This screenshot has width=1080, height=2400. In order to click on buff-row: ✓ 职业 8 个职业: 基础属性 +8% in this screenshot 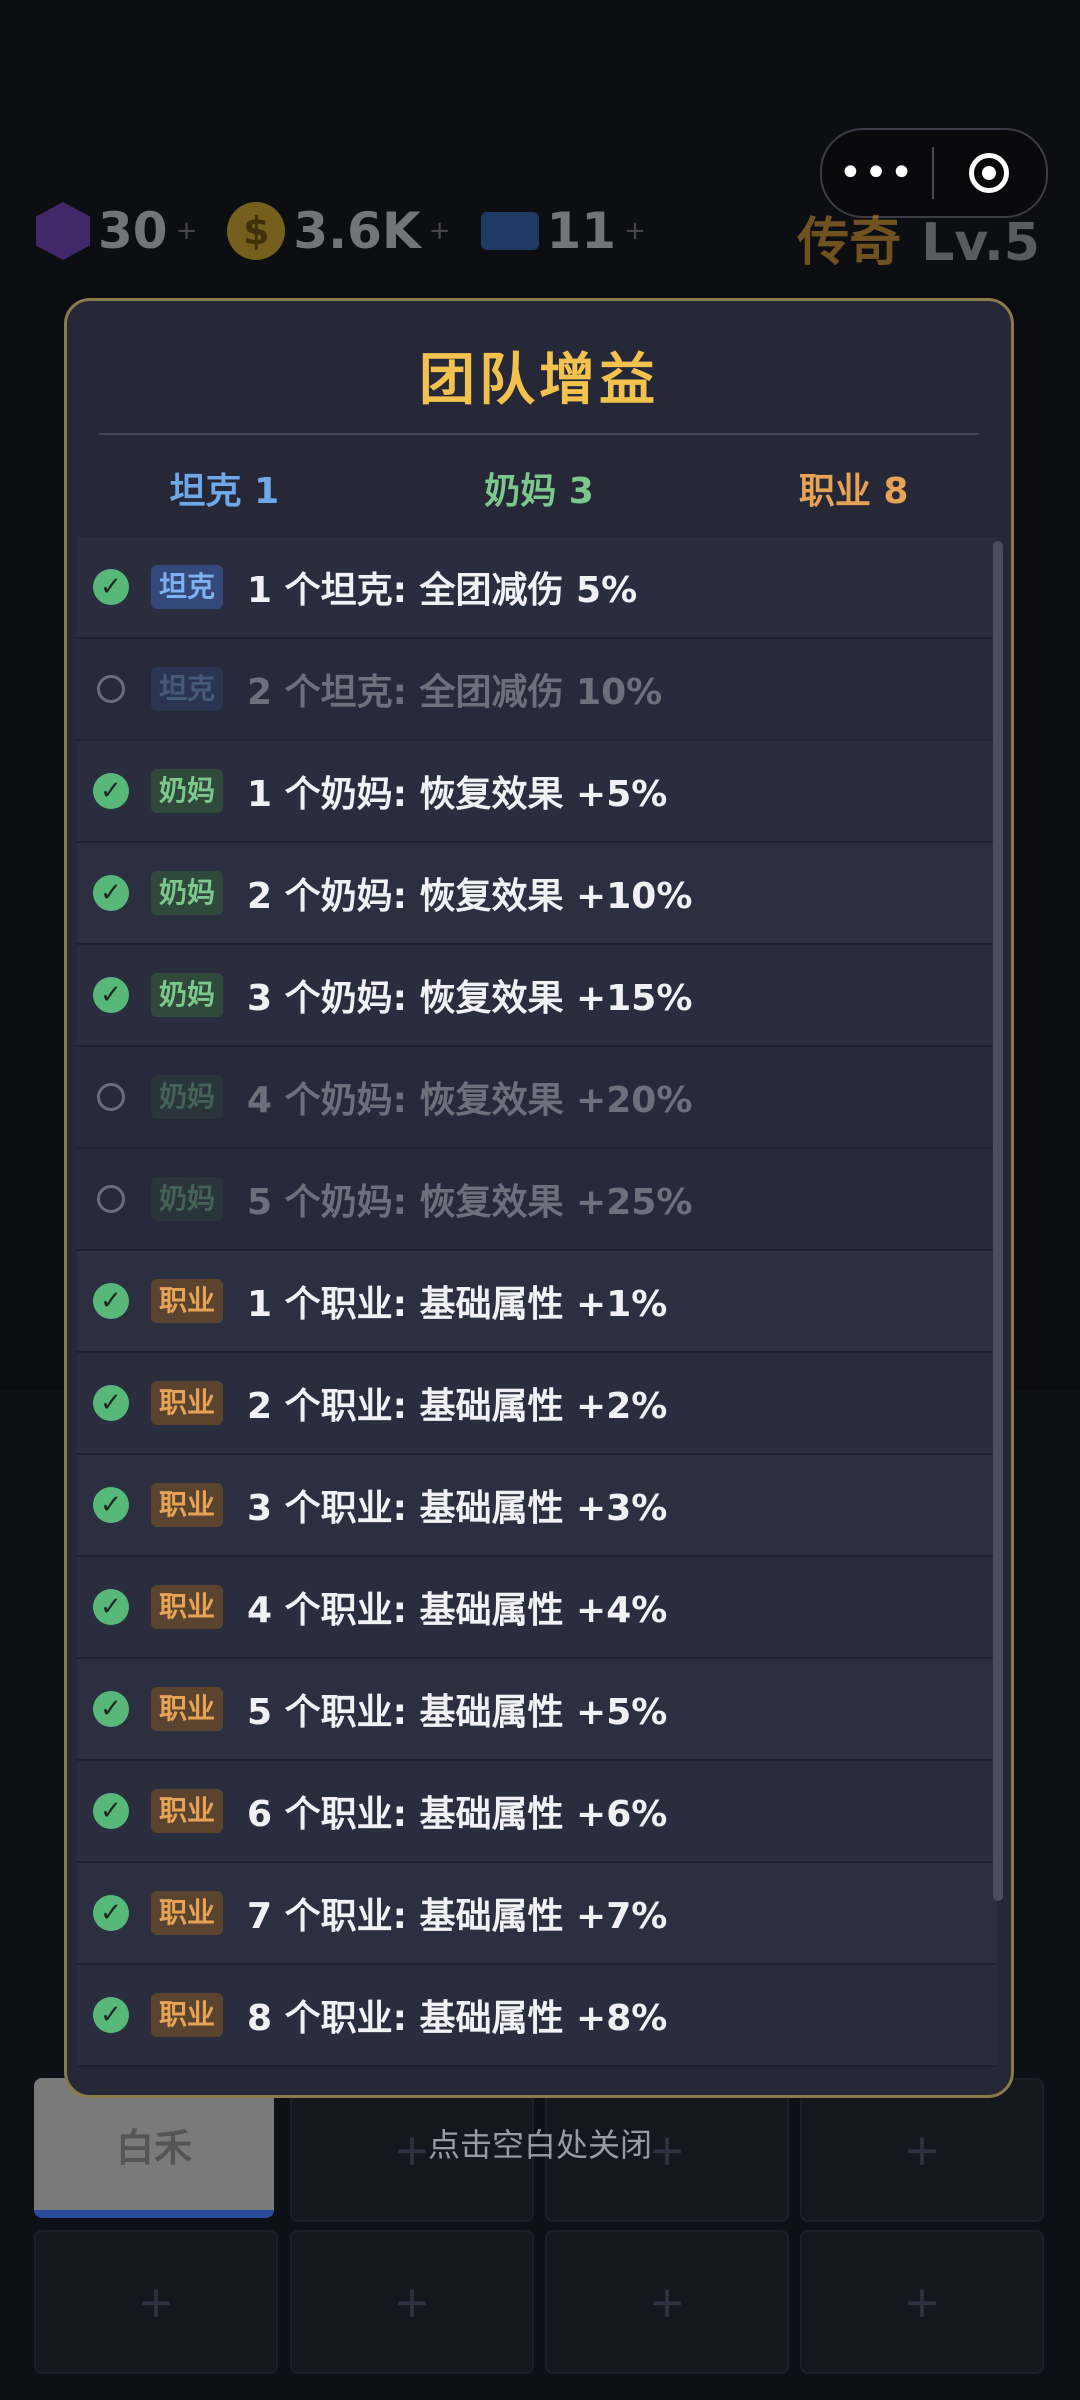, I will do `click(537, 2016)`.